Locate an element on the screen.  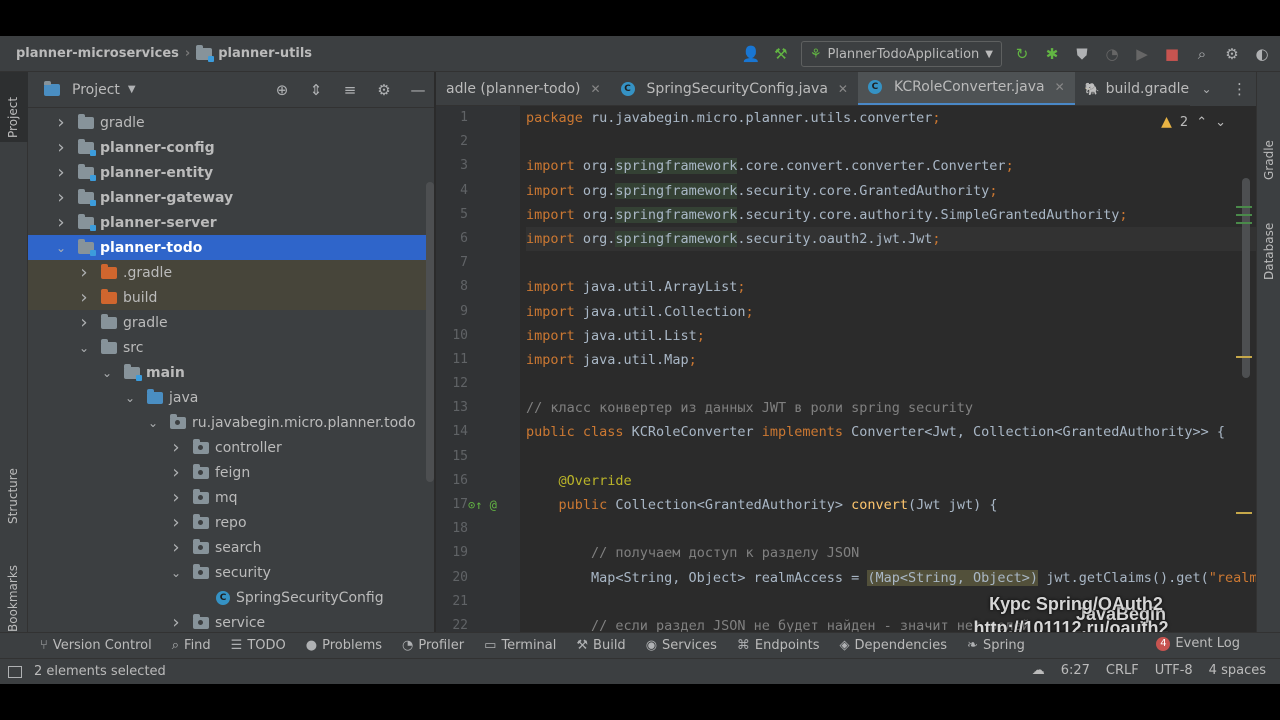
line-number: 2 is located at coordinates (452, 142).